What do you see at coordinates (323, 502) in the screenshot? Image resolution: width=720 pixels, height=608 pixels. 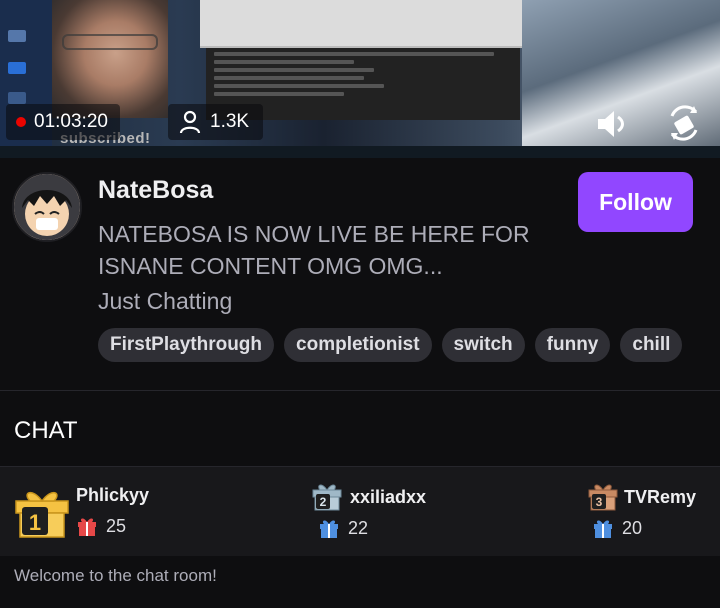 I see `rank-number: 2` at bounding box center [323, 502].